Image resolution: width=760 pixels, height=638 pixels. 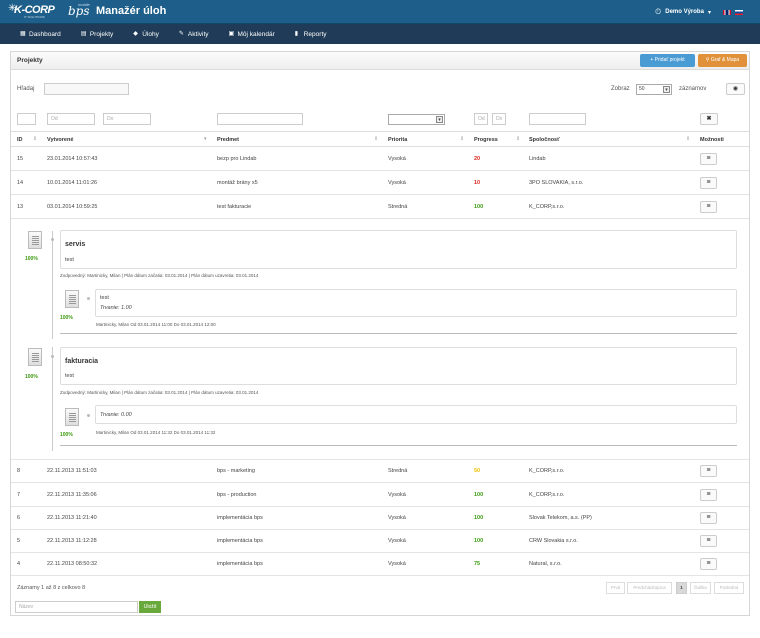 What do you see at coordinates (52, 285) in the screenshot?
I see `timeline-line` at bounding box center [52, 285].